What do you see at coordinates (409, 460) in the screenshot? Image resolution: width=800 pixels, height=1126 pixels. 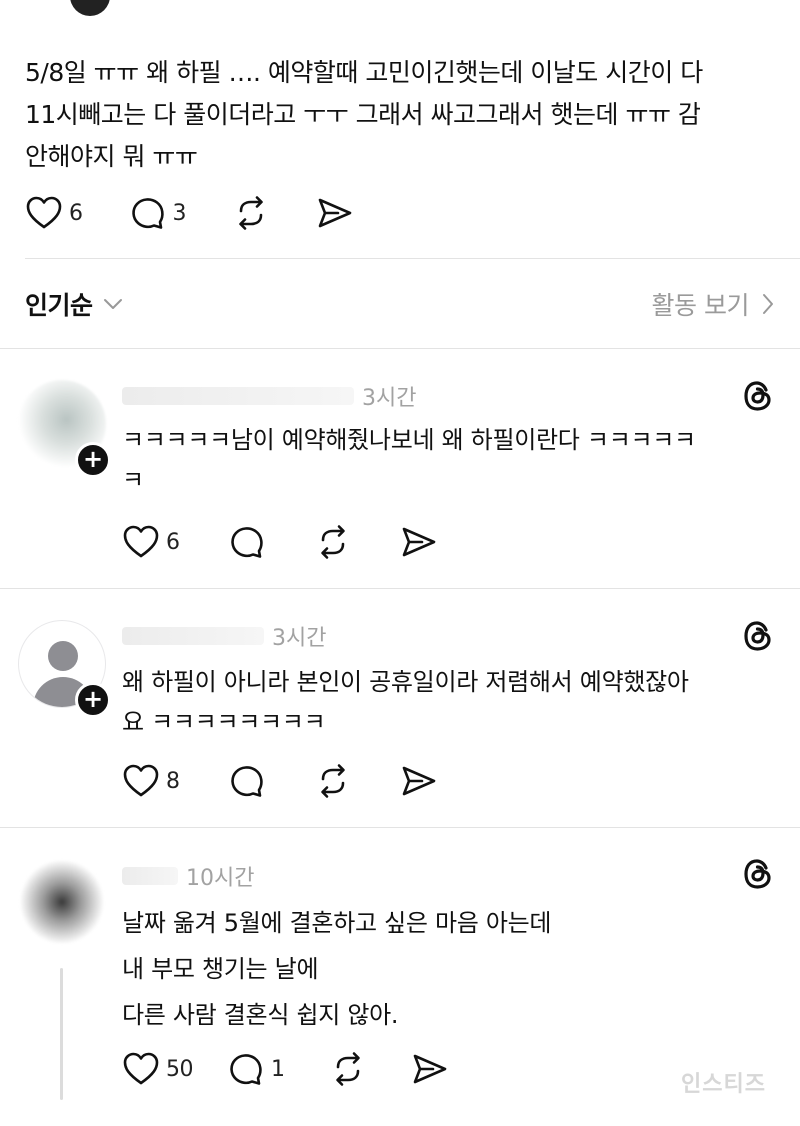 I see `comment-body: ㅋㅋㅋㅋㅋ남이 예약해줬나보네 왜 하필이란다 ㅋㅋㅋㅋㅋ ㅋ` at bounding box center [409, 460].